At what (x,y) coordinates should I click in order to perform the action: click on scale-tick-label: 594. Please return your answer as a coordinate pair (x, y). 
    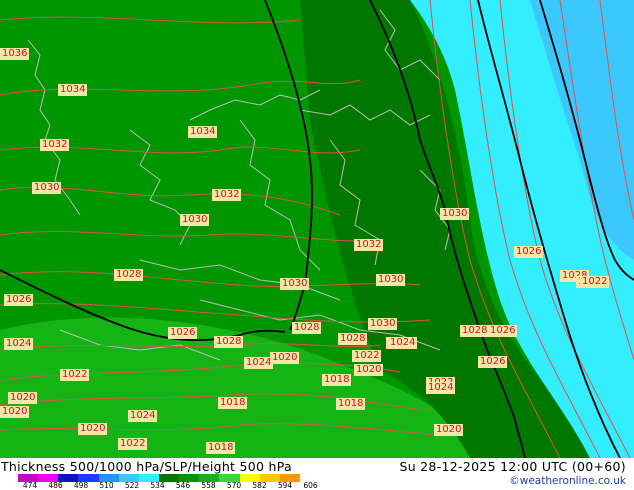
    Looking at the image, I should click on (285, 485).